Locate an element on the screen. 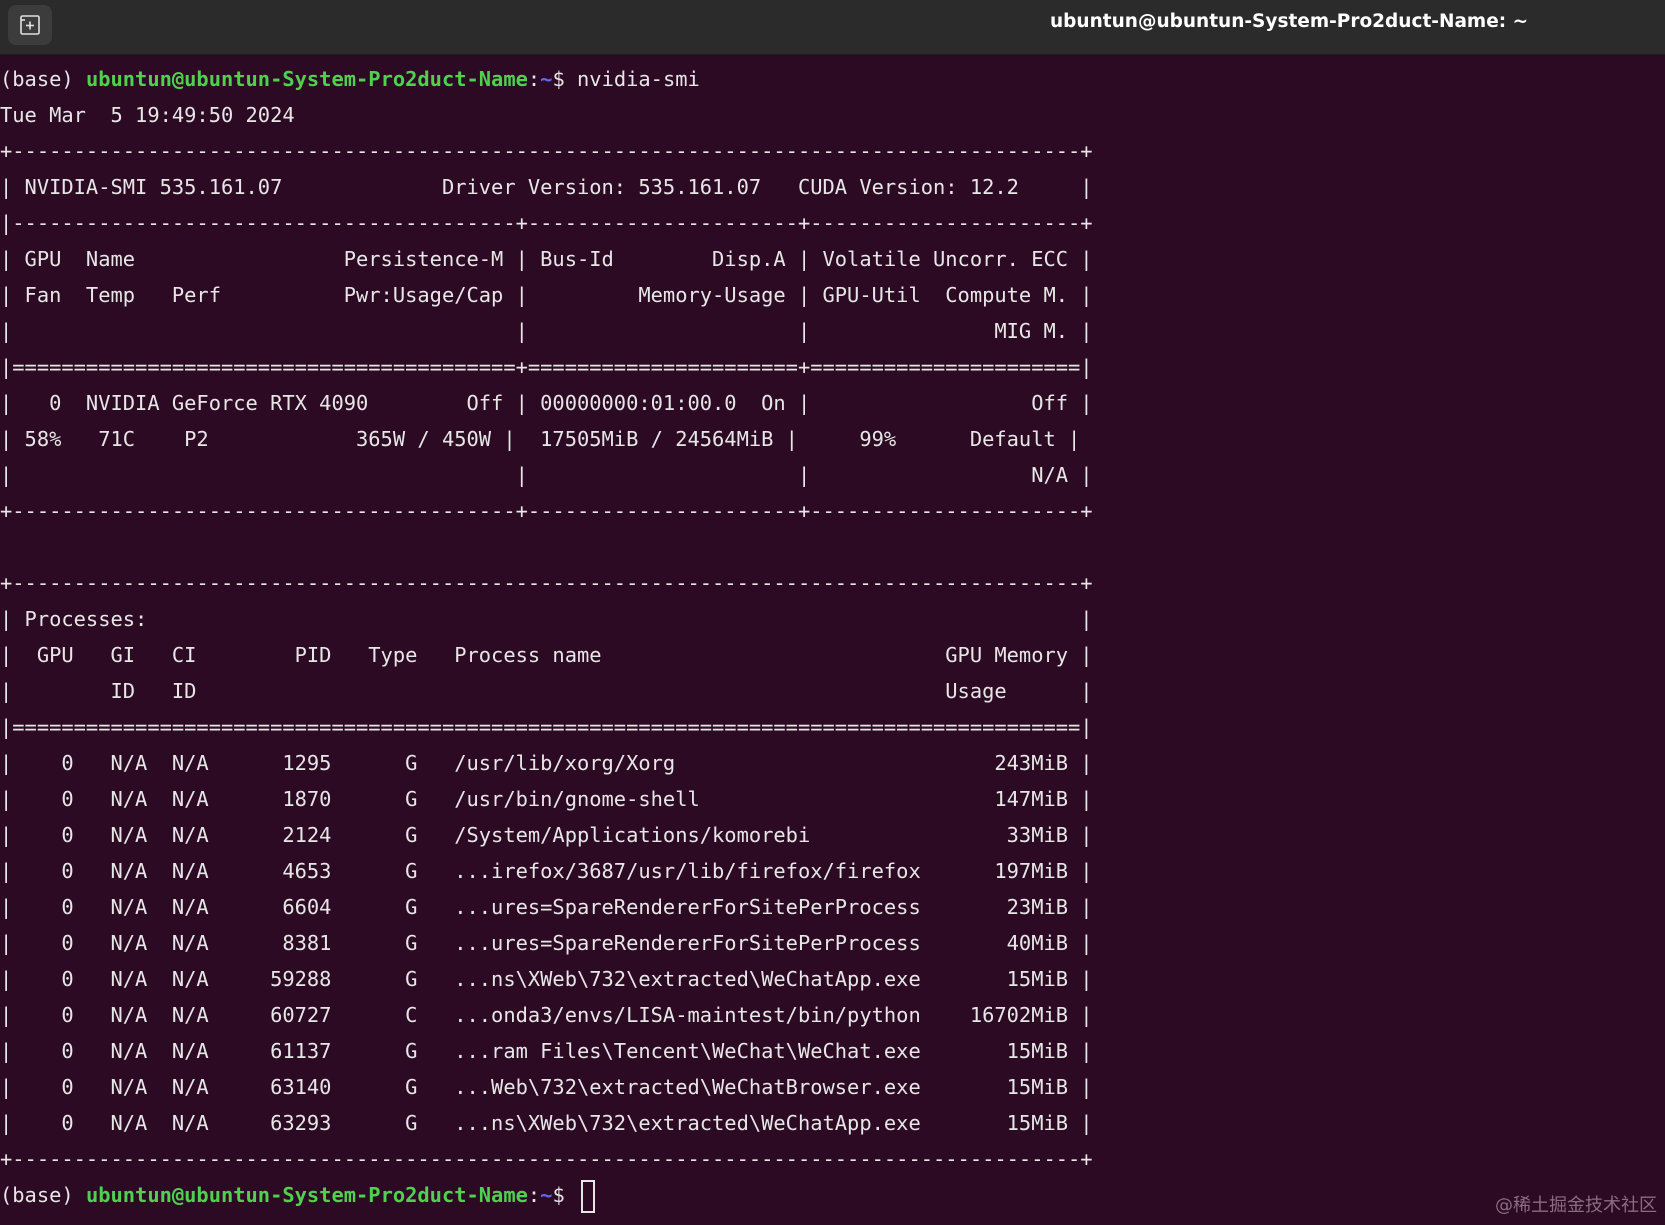 The width and height of the screenshot is (1665, 1225). new-tab-button is located at coordinates (30, 25).